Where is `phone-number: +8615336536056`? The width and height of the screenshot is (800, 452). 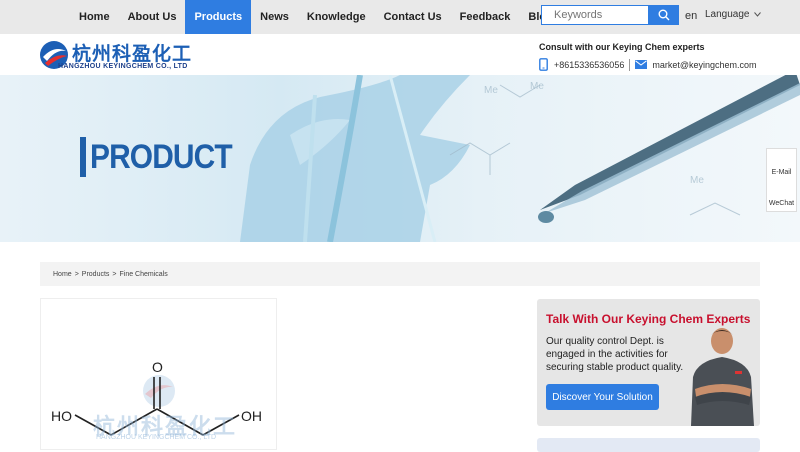 phone-number: +8615336536056 is located at coordinates (589, 65).